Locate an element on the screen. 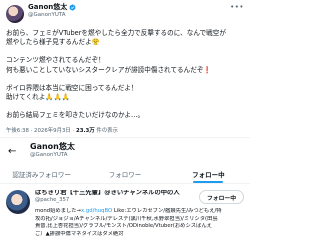 The image size is (320, 251). author-name: Ganon悠太 is located at coordinates (47, 7).